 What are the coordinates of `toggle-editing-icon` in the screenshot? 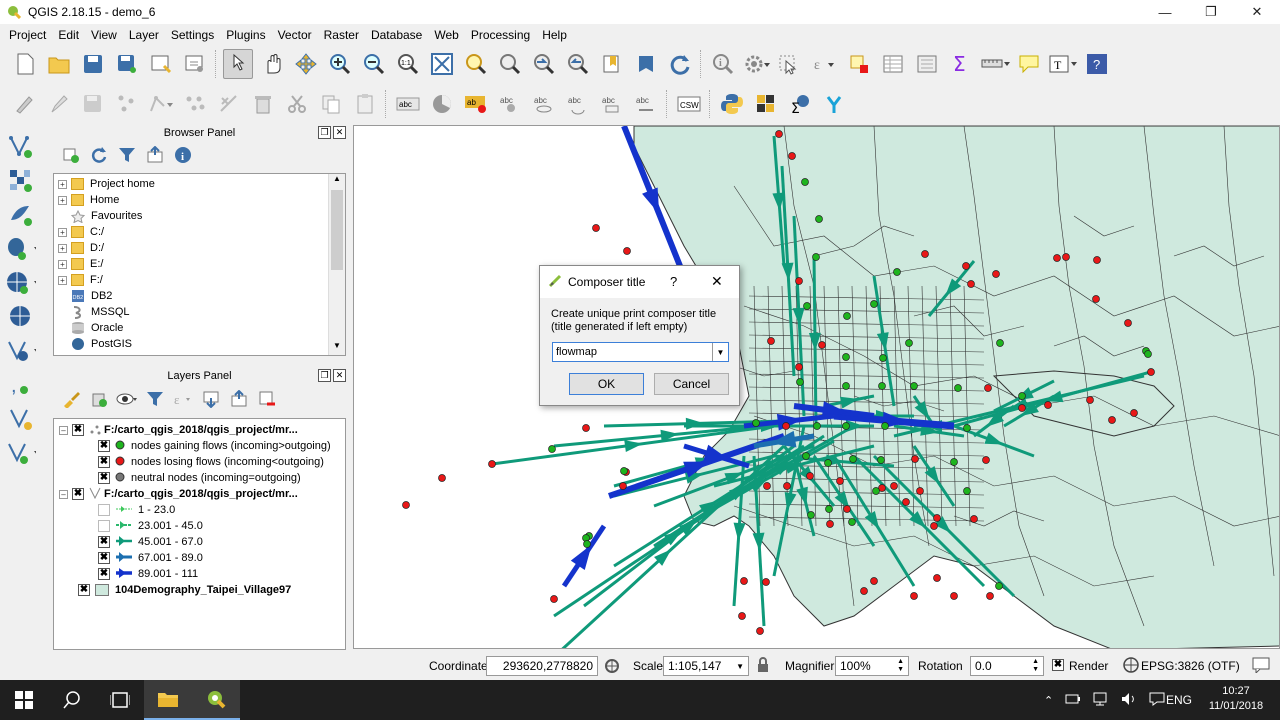 It's located at (59, 104).